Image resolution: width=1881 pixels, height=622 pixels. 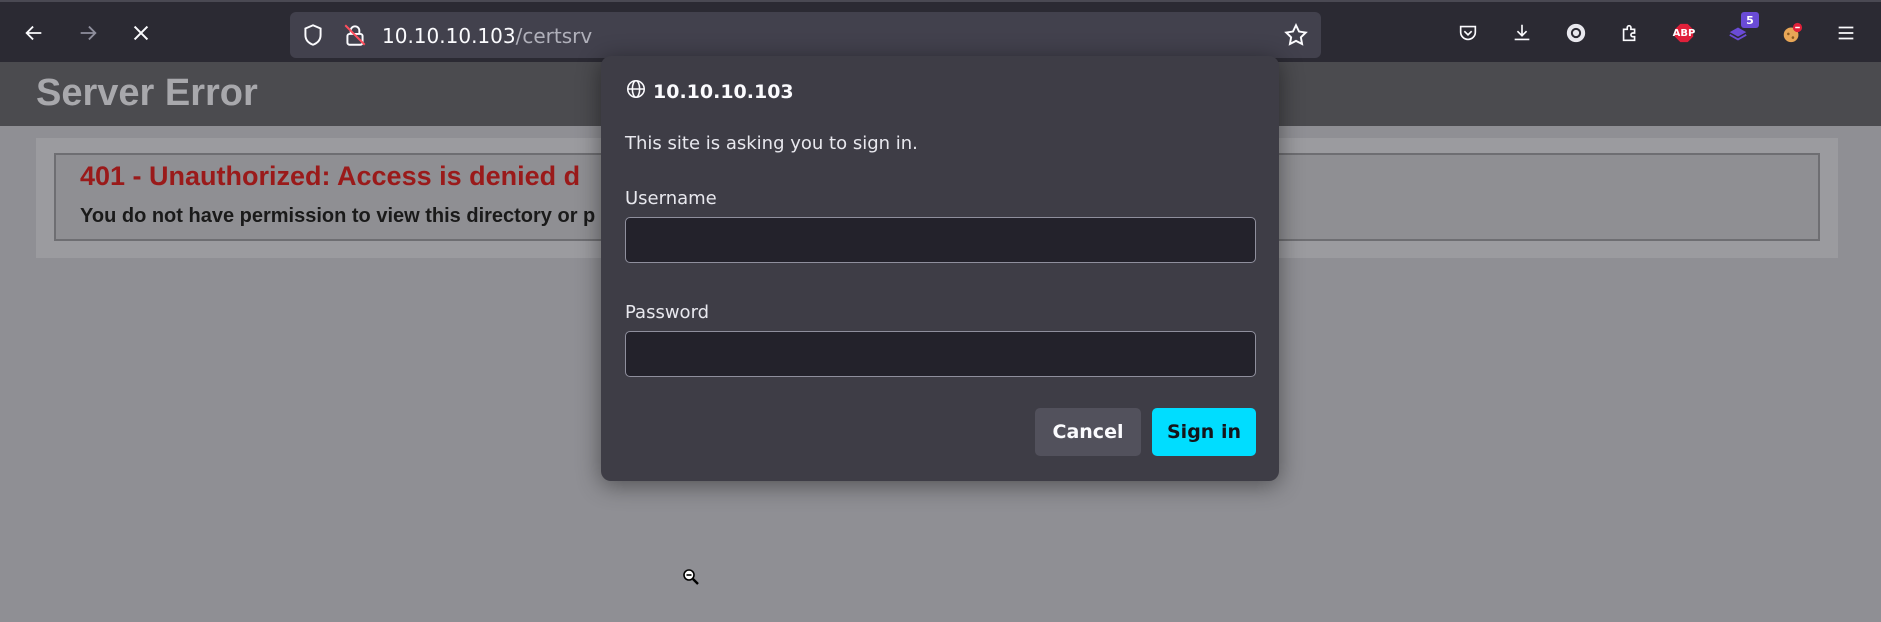 I want to click on cancel-button: Cancel, so click(x=1088, y=432).